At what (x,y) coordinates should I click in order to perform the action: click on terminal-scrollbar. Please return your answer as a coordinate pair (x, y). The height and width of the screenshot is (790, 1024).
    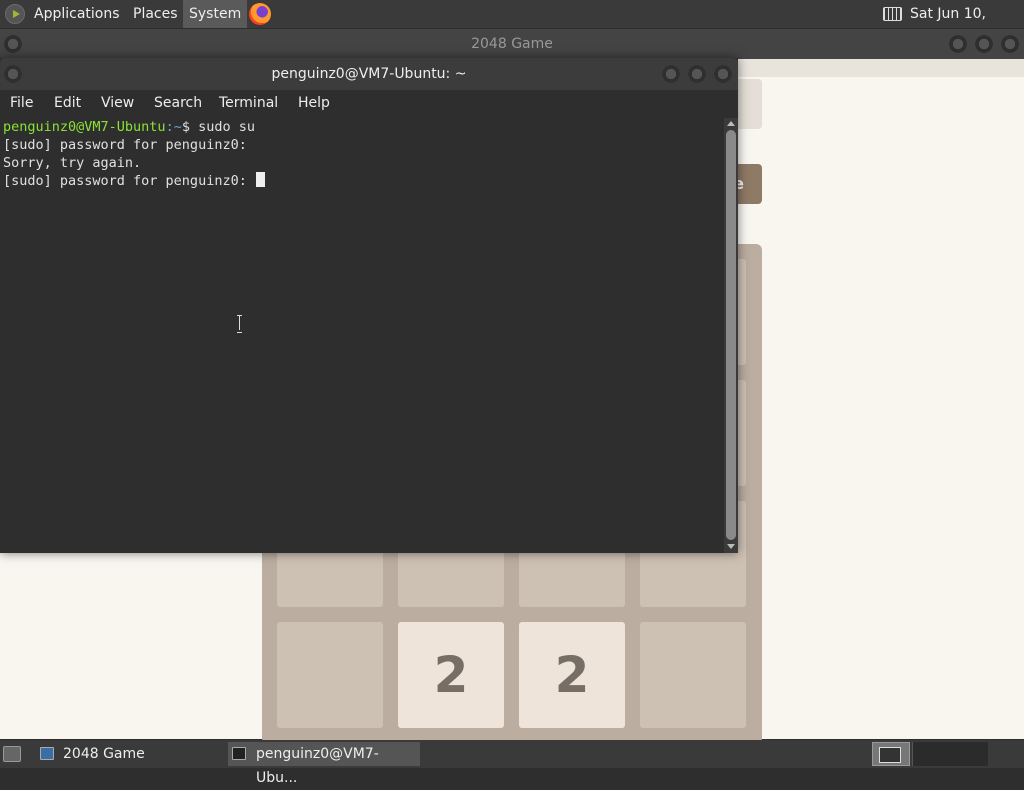
    Looking at the image, I should click on (731, 335).